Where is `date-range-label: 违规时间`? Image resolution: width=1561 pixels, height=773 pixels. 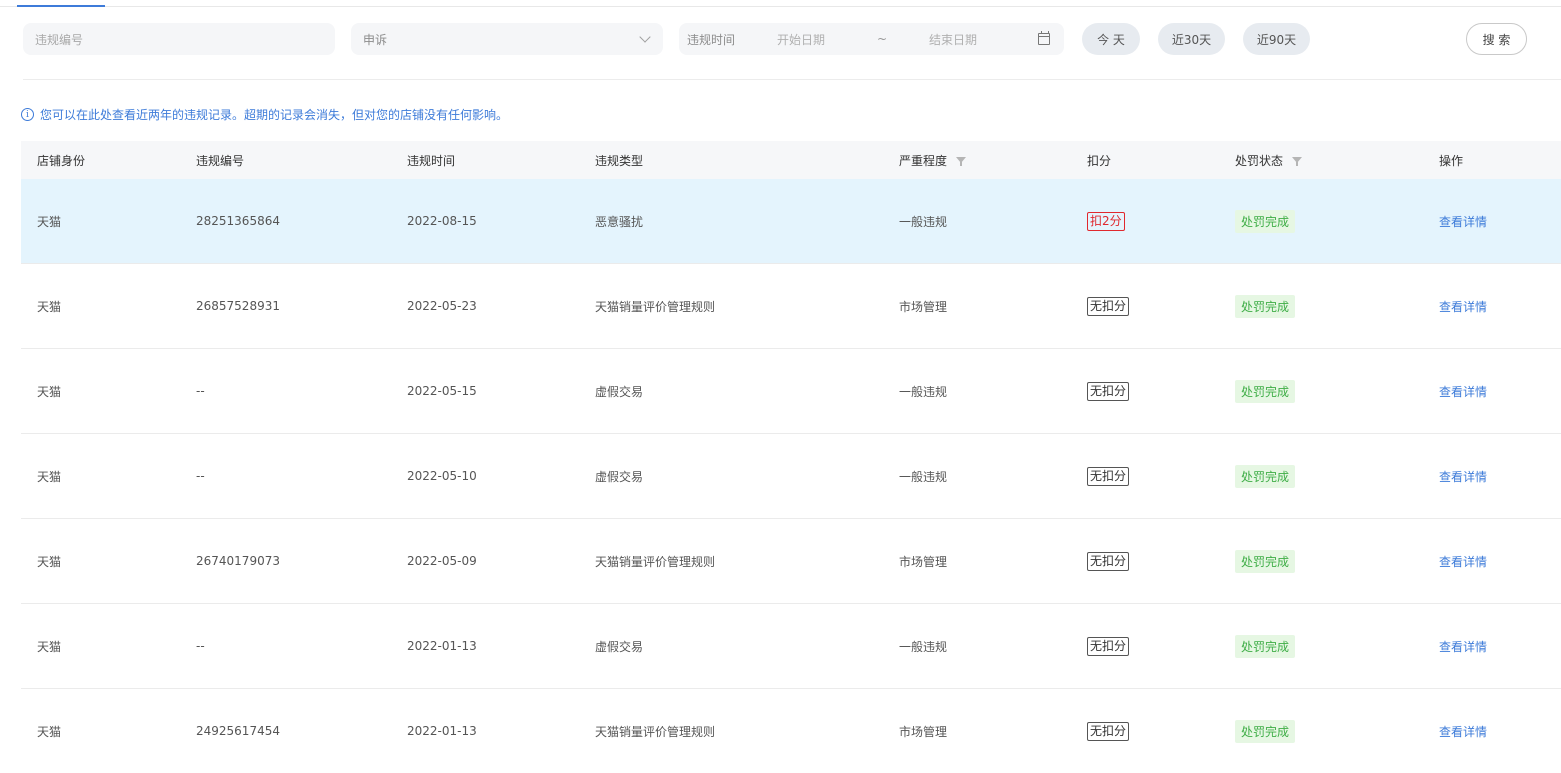 date-range-label: 违规时间 is located at coordinates (711, 39).